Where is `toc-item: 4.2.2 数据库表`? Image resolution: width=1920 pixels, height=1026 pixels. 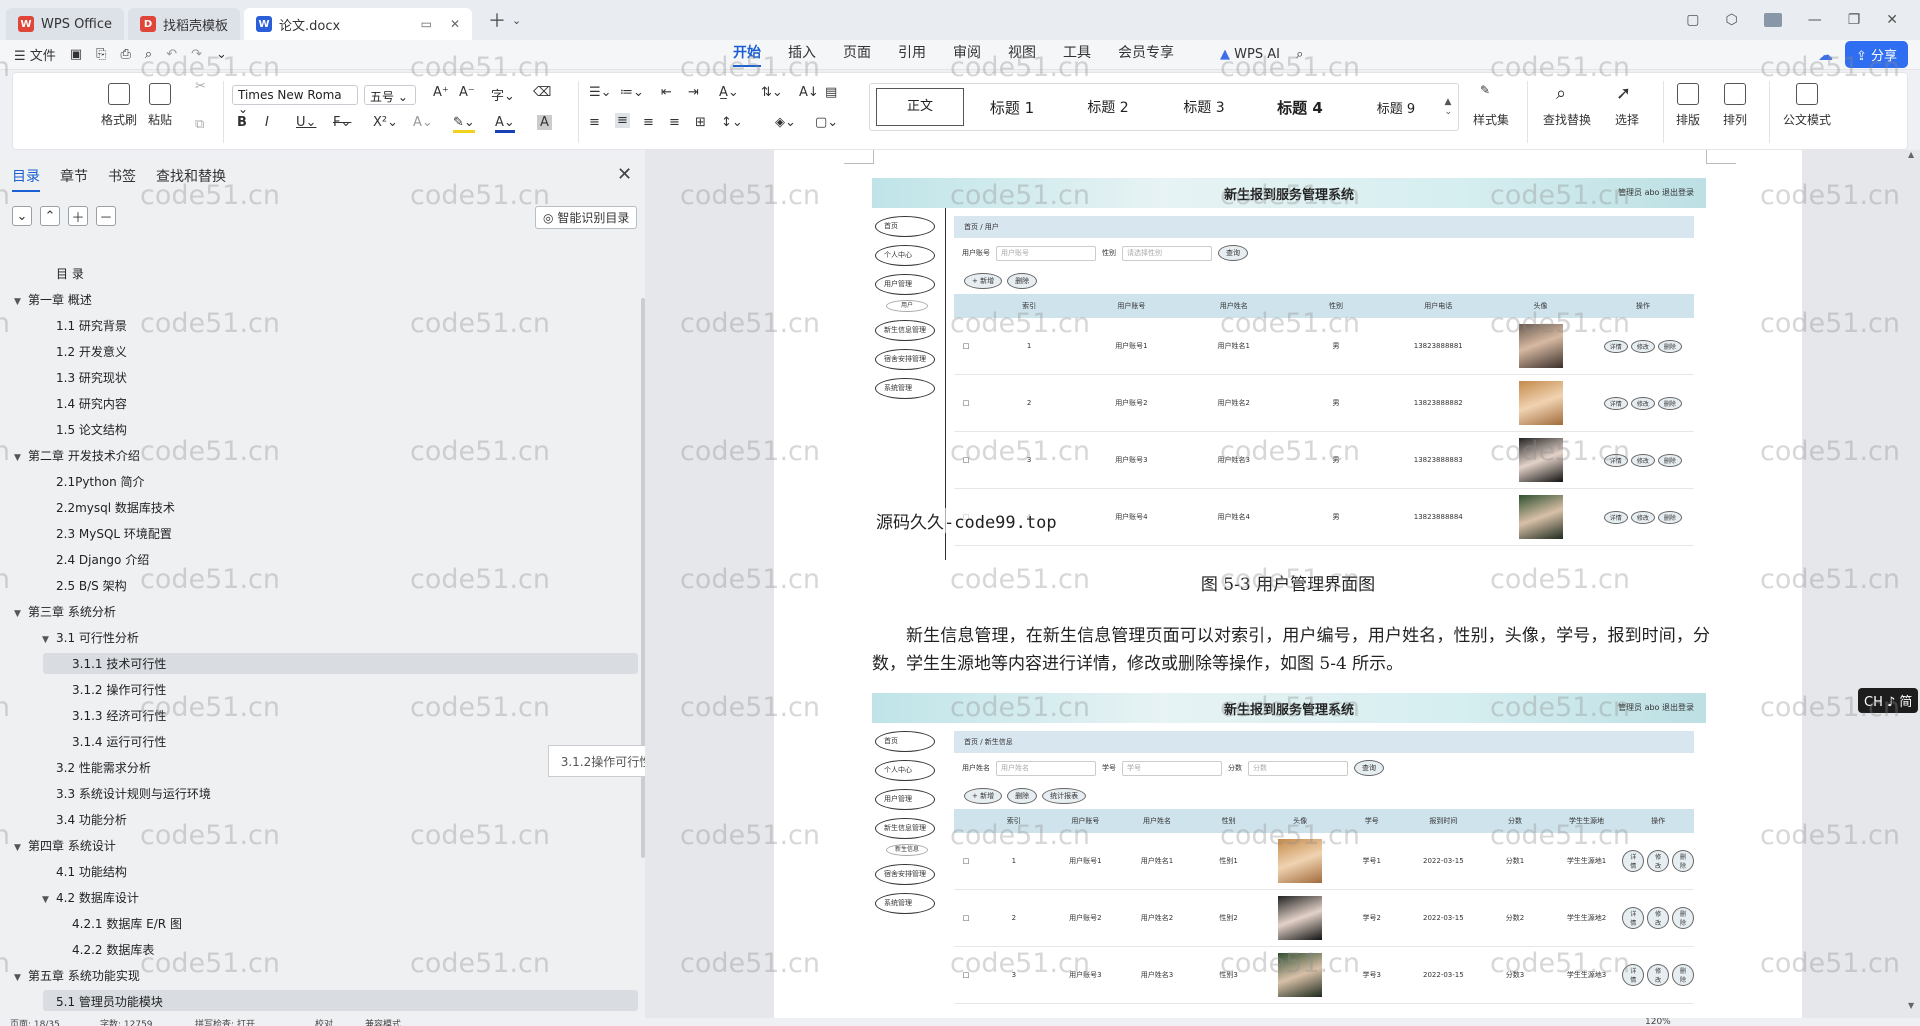
toc-item: 4.2.2 数据库表 is located at coordinates (113, 950).